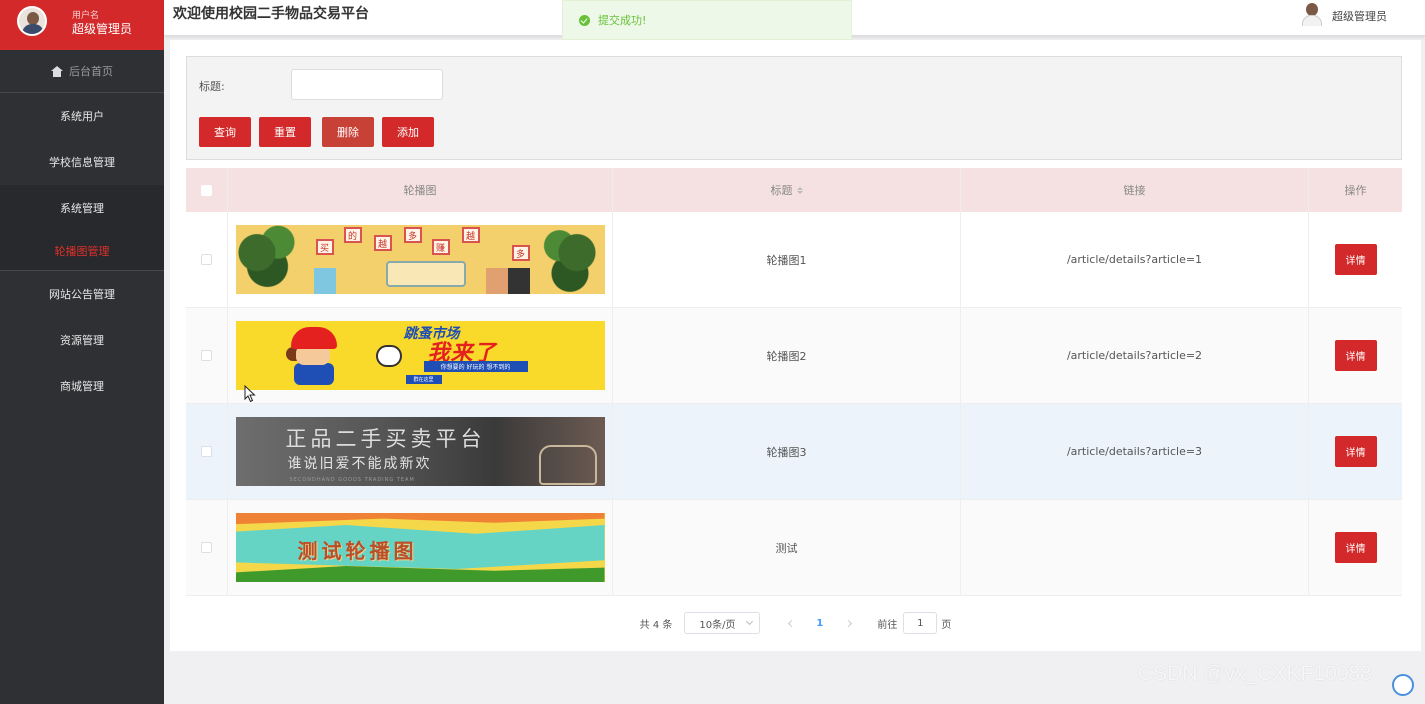  What do you see at coordinates (352, 235) in the screenshot?
I see `banner-tag: 的` at bounding box center [352, 235].